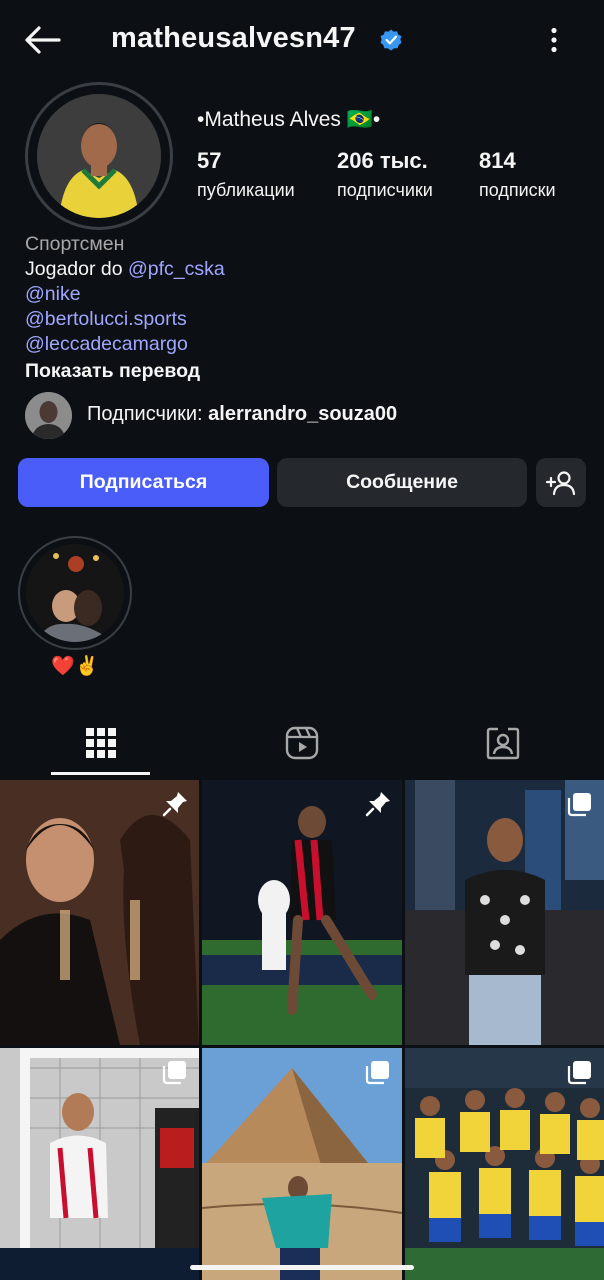  Describe the element at coordinates (115, 319) in the screenshot. I see `mention-text: bertolucci.sports` at that location.